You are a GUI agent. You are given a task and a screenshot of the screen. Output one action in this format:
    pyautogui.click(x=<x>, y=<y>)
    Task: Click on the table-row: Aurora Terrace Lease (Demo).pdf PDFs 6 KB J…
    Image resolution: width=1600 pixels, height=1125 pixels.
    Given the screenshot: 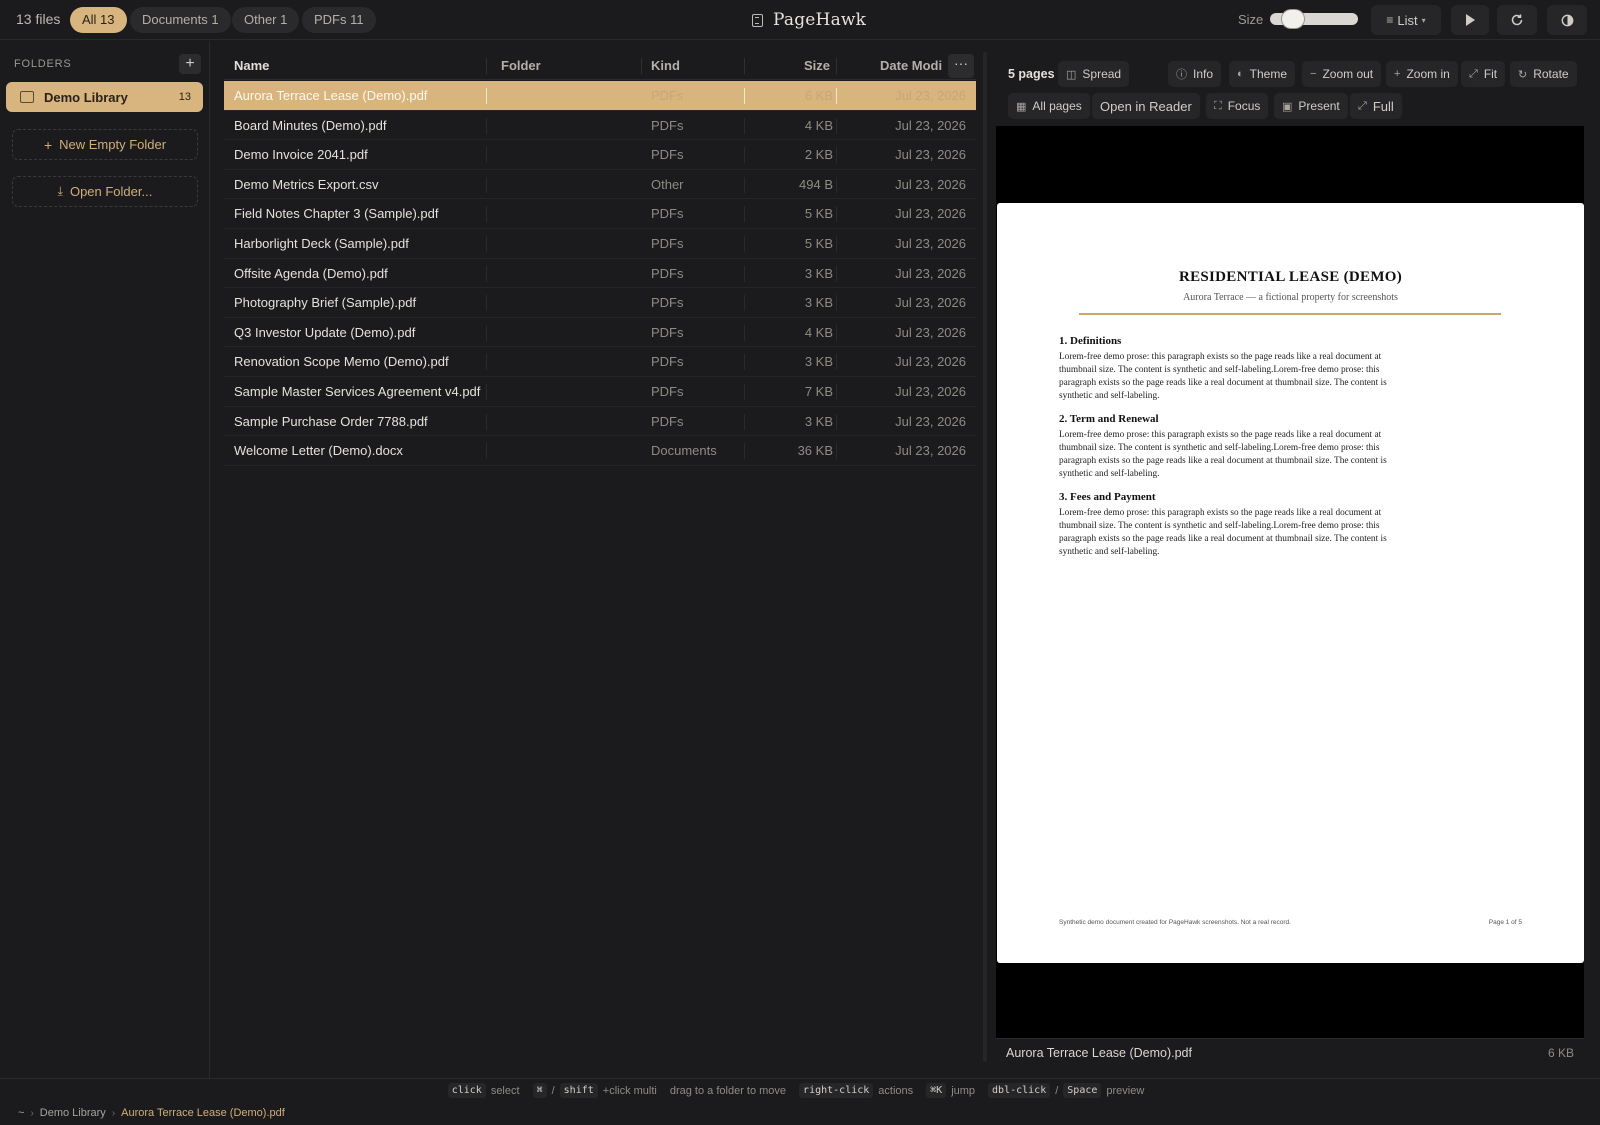 What is the action you would take?
    pyautogui.click(x=600, y=96)
    